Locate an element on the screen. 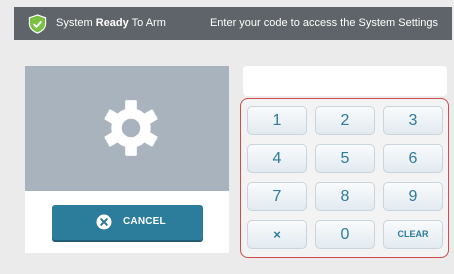 The width and height of the screenshot is (454, 274). key-9: 9 is located at coordinates (413, 196).